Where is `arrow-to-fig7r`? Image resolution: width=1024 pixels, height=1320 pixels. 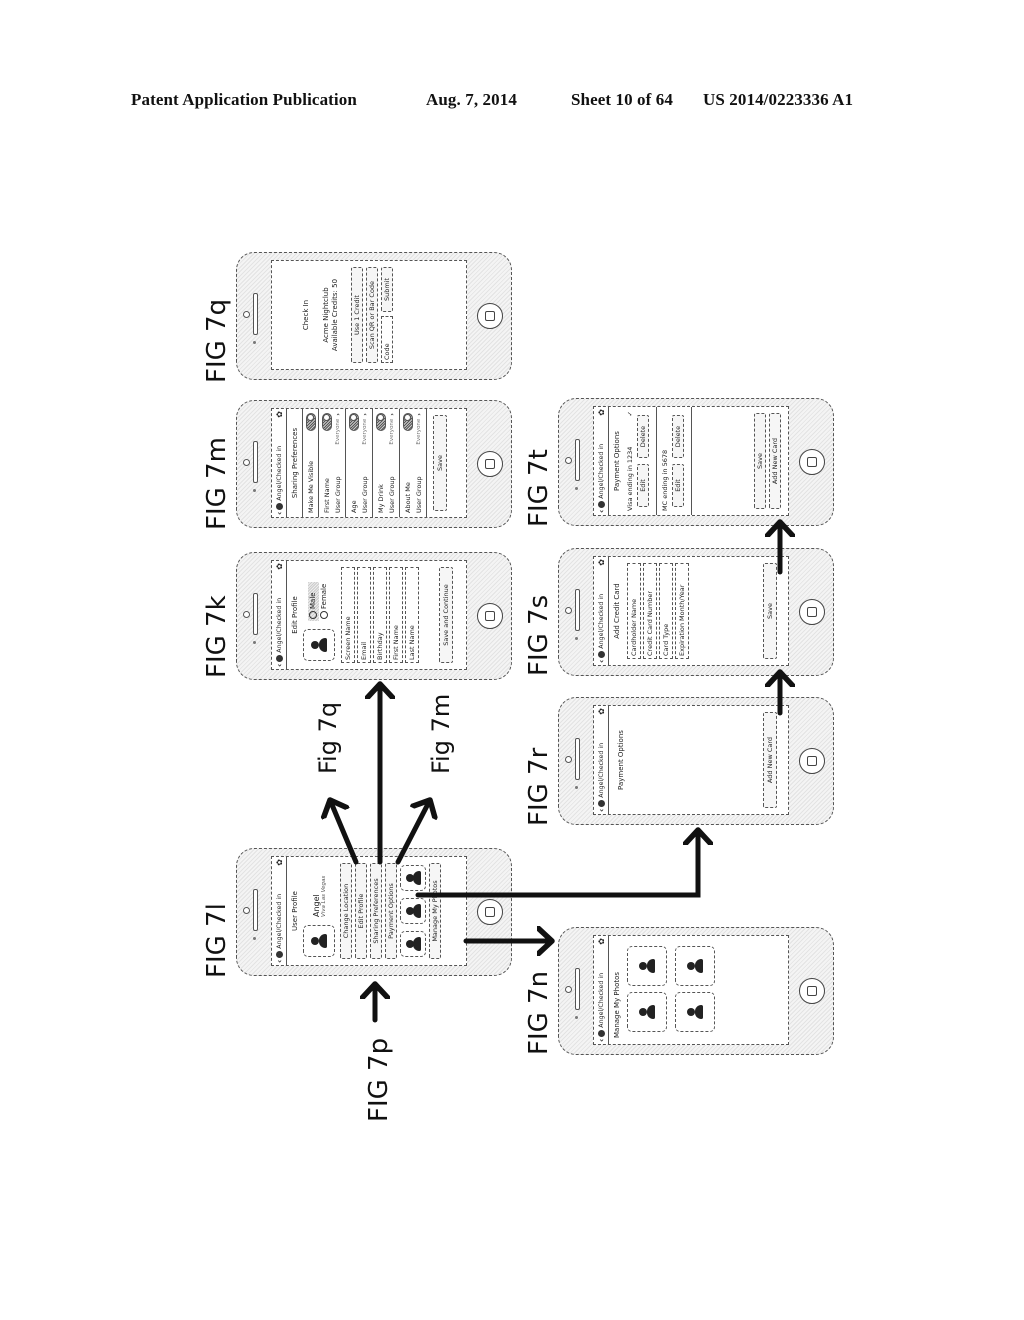
arrow-to-fig7r is located at coordinates (556, 864).